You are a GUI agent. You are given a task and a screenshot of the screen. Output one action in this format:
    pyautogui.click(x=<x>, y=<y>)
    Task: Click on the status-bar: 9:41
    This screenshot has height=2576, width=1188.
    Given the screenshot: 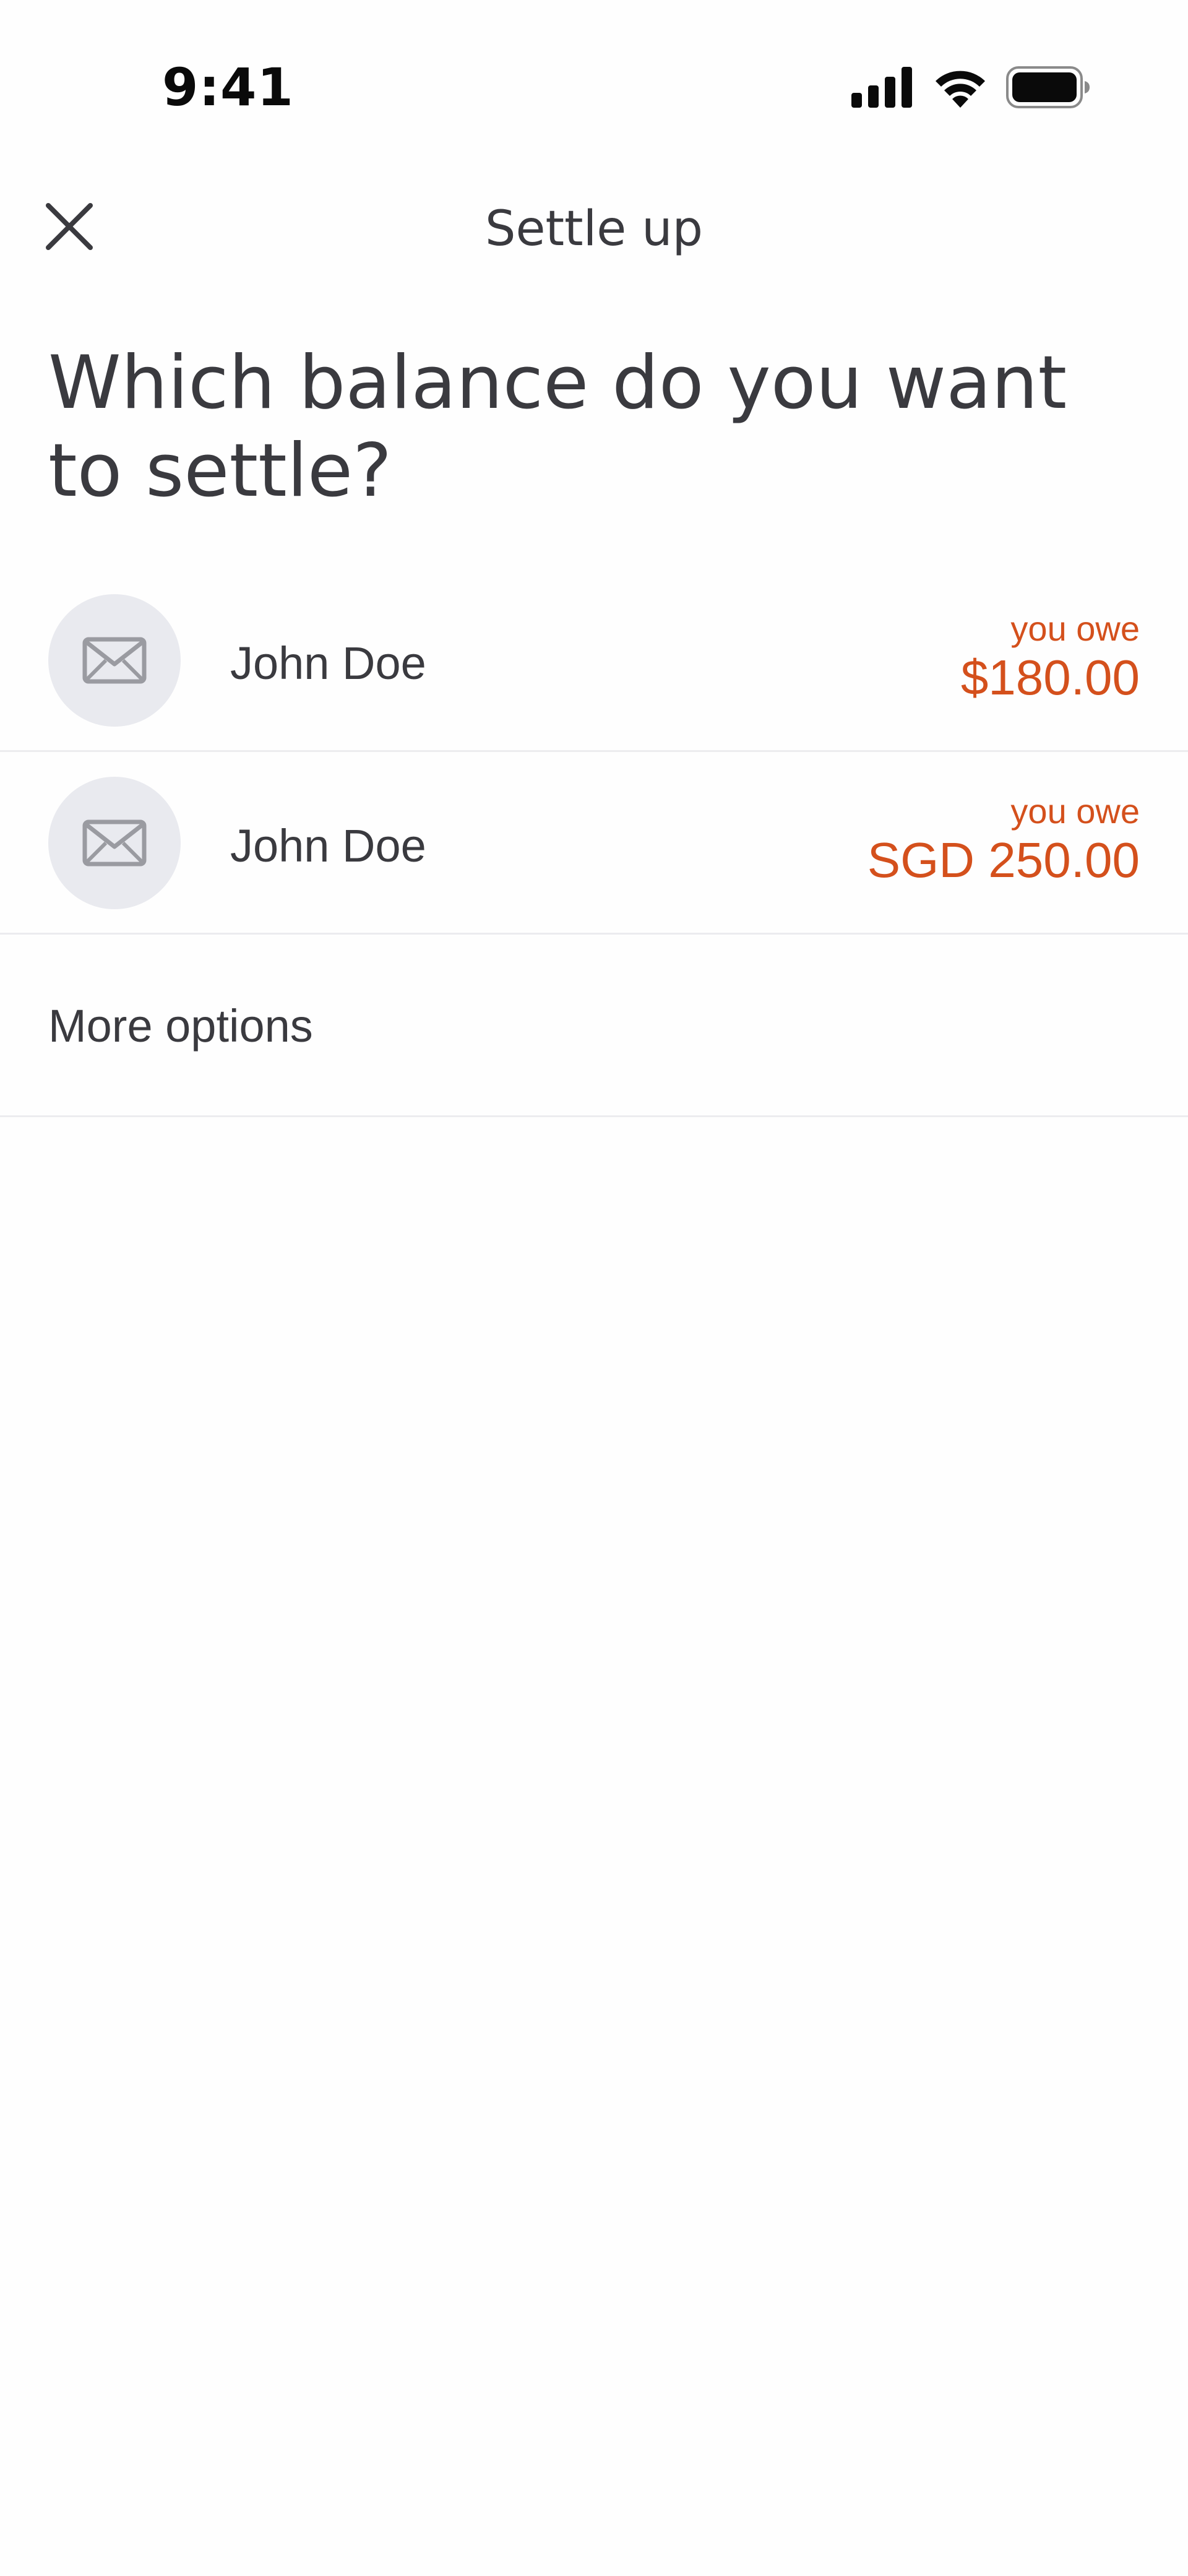 What is the action you would take?
    pyautogui.click(x=594, y=89)
    